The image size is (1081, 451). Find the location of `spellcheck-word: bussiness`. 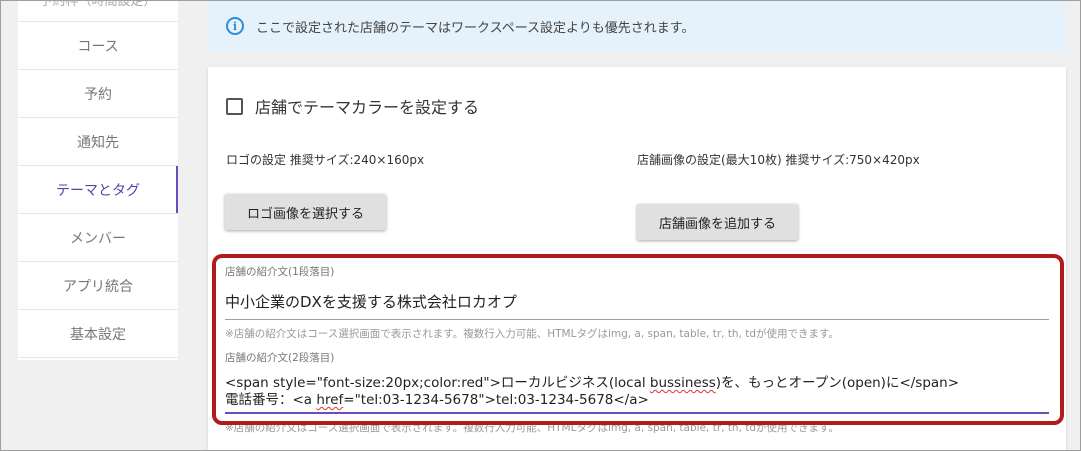

spellcheck-word: bussiness is located at coordinates (682, 383).